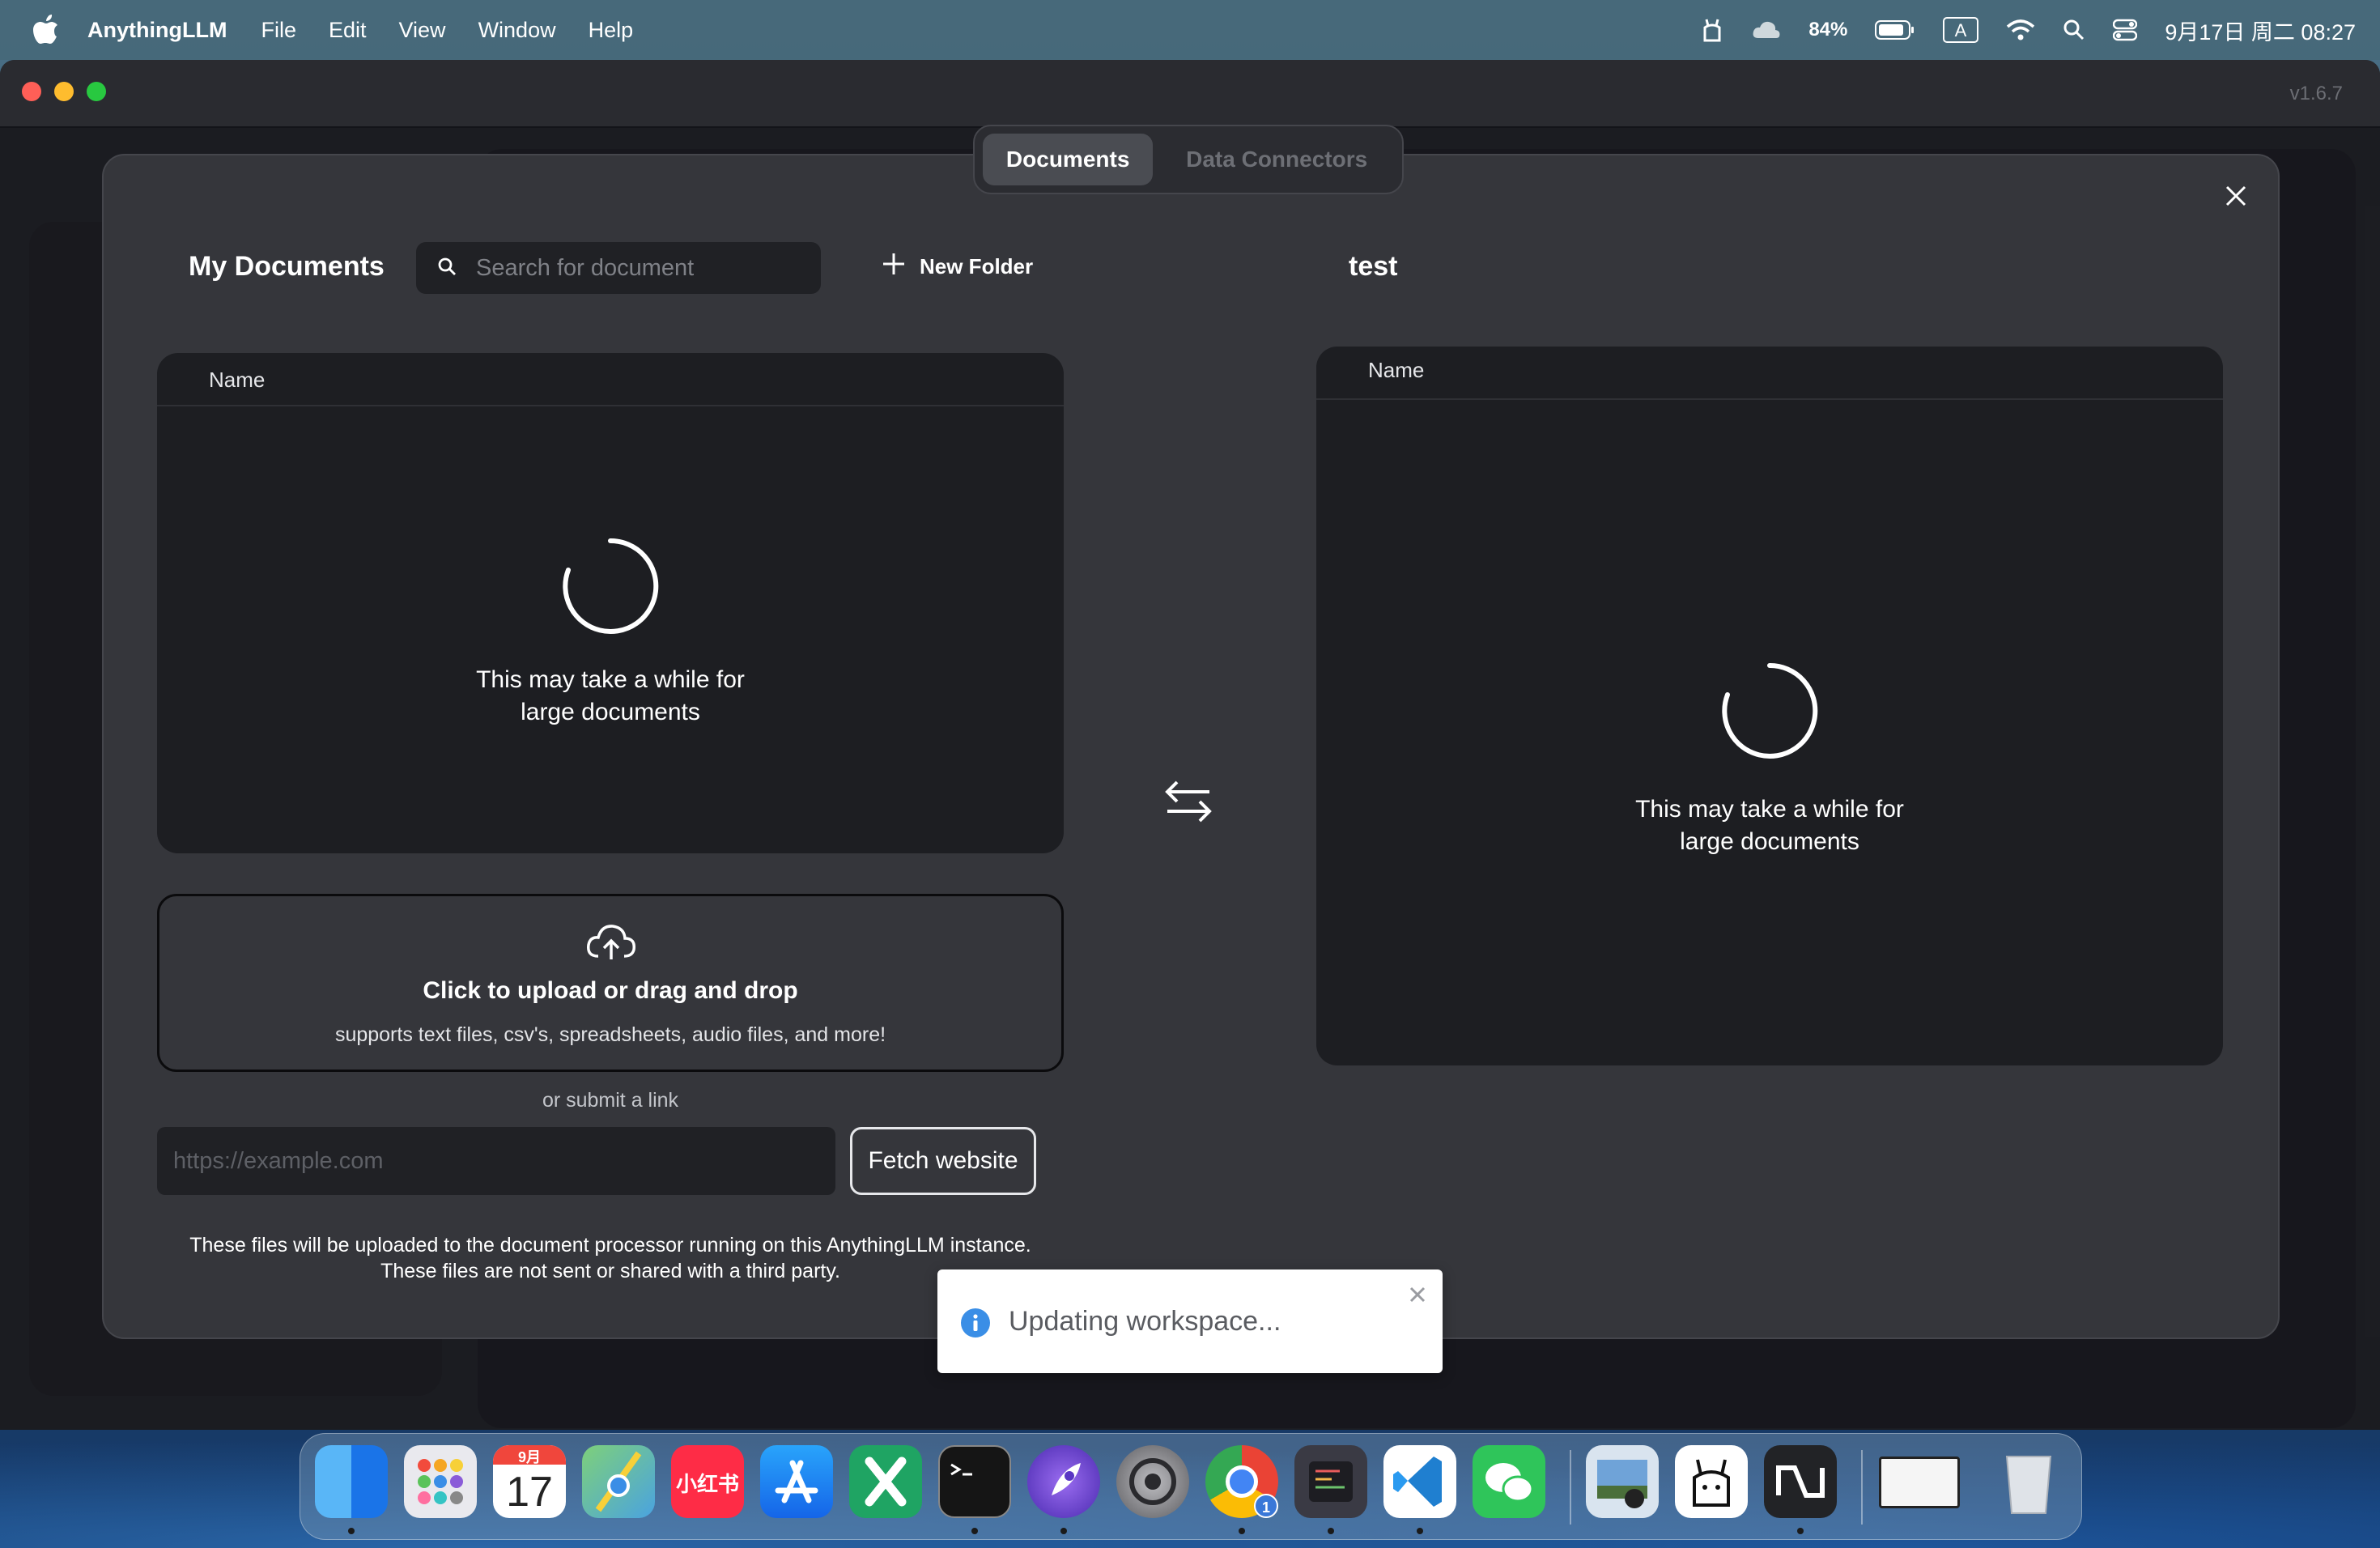  What do you see at coordinates (1770, 711) in the screenshot?
I see `workspace-loading-spinner-icon` at bounding box center [1770, 711].